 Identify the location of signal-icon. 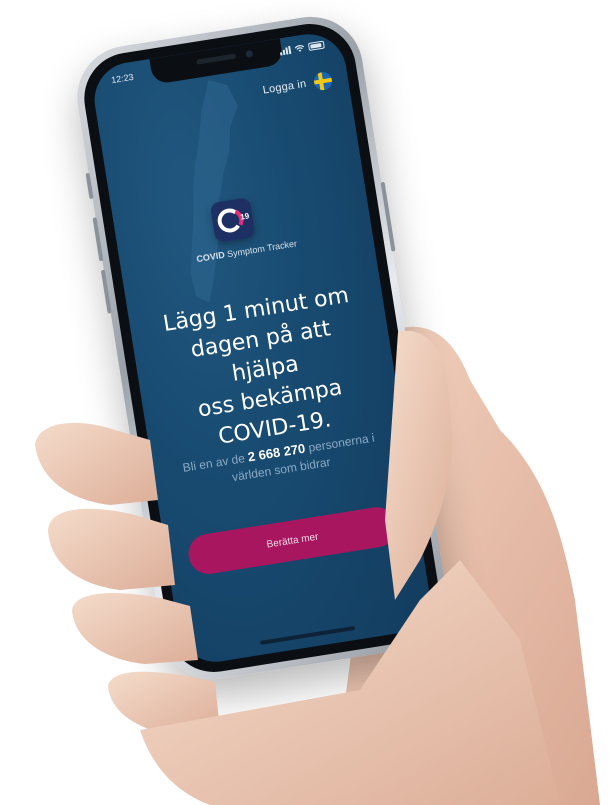
(285, 50).